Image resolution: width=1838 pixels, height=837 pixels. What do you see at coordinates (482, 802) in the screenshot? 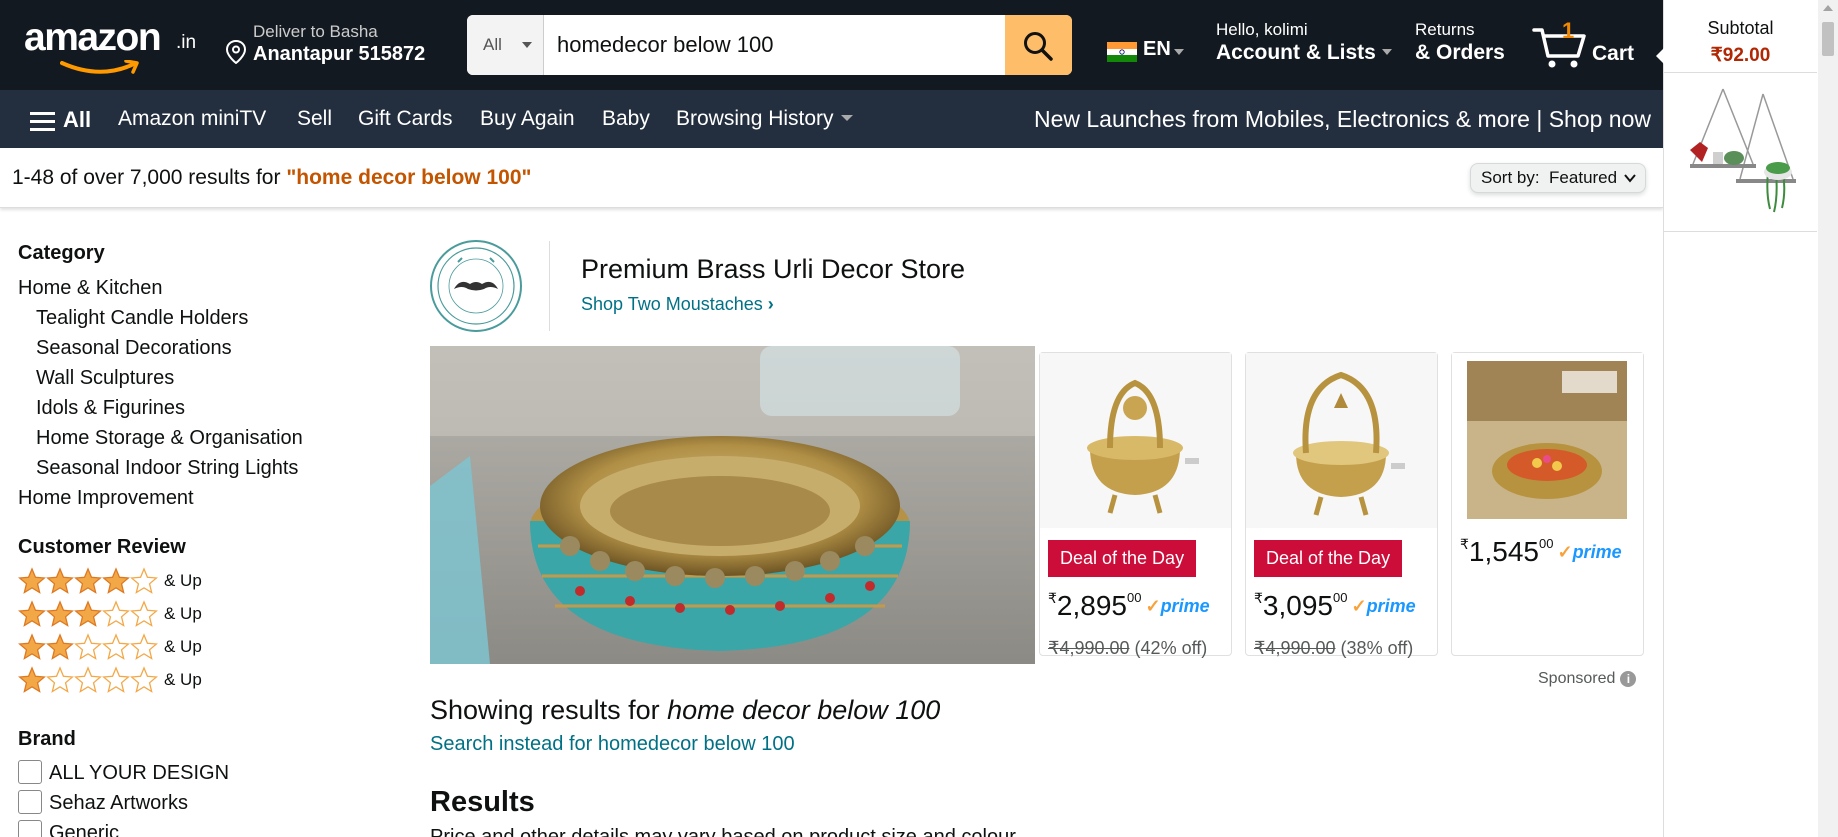
I see `results-heading: Results` at bounding box center [482, 802].